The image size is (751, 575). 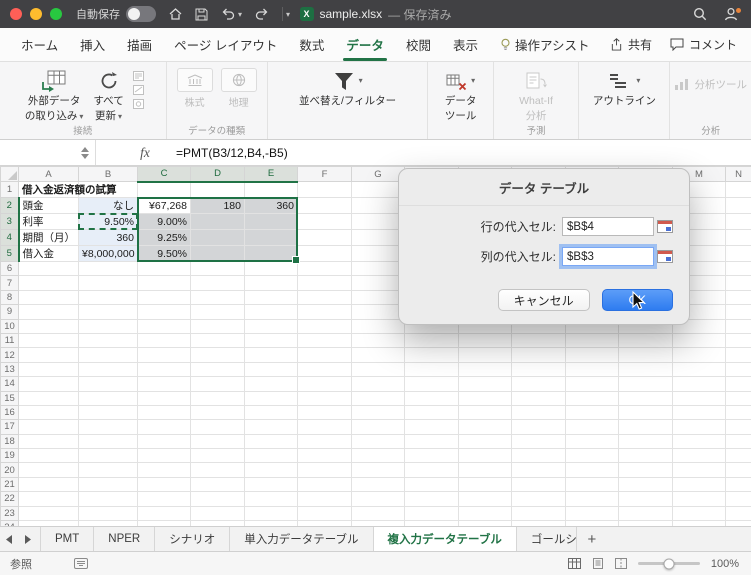 I want to click on cell-G16, so click(x=378, y=412).